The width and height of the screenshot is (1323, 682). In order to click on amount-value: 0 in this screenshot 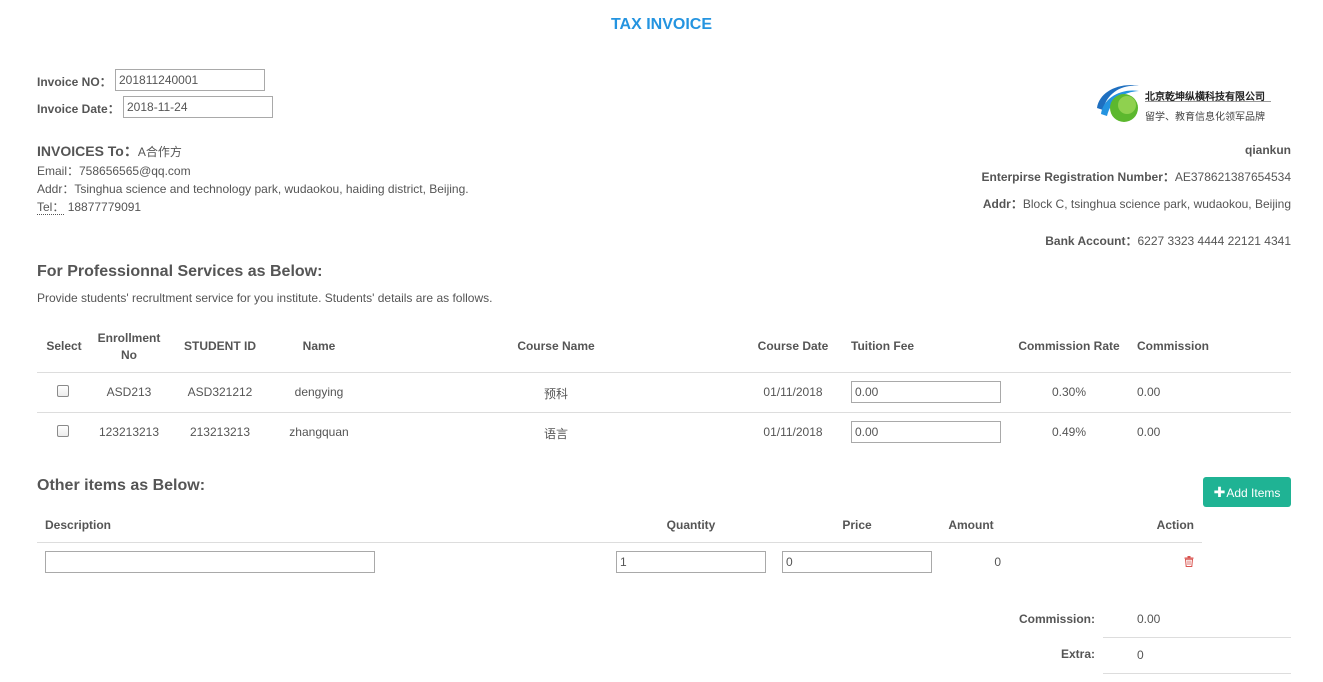, I will do `click(997, 562)`.